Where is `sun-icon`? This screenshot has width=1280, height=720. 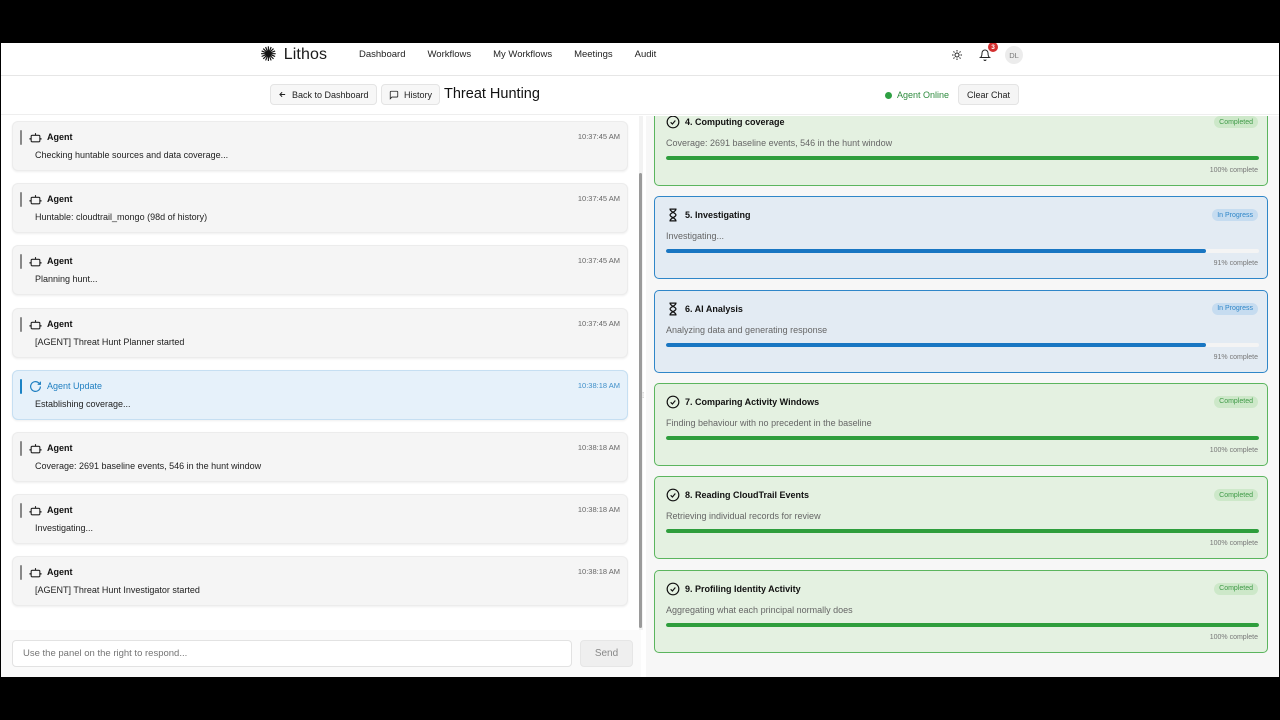
sun-icon is located at coordinates (957, 55).